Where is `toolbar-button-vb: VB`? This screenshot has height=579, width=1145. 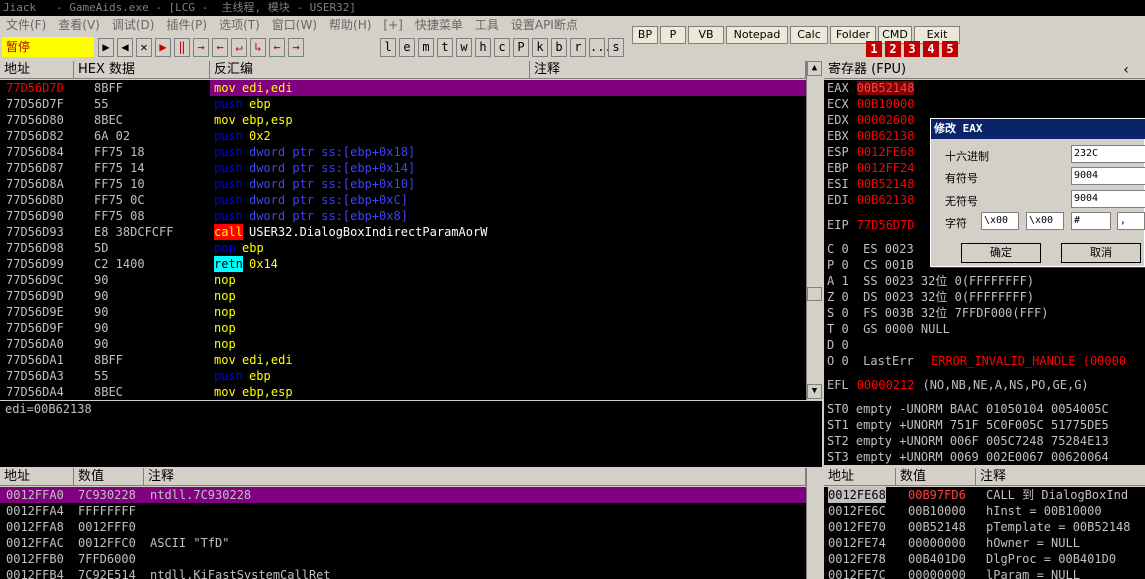 toolbar-button-vb: VB is located at coordinates (706, 35).